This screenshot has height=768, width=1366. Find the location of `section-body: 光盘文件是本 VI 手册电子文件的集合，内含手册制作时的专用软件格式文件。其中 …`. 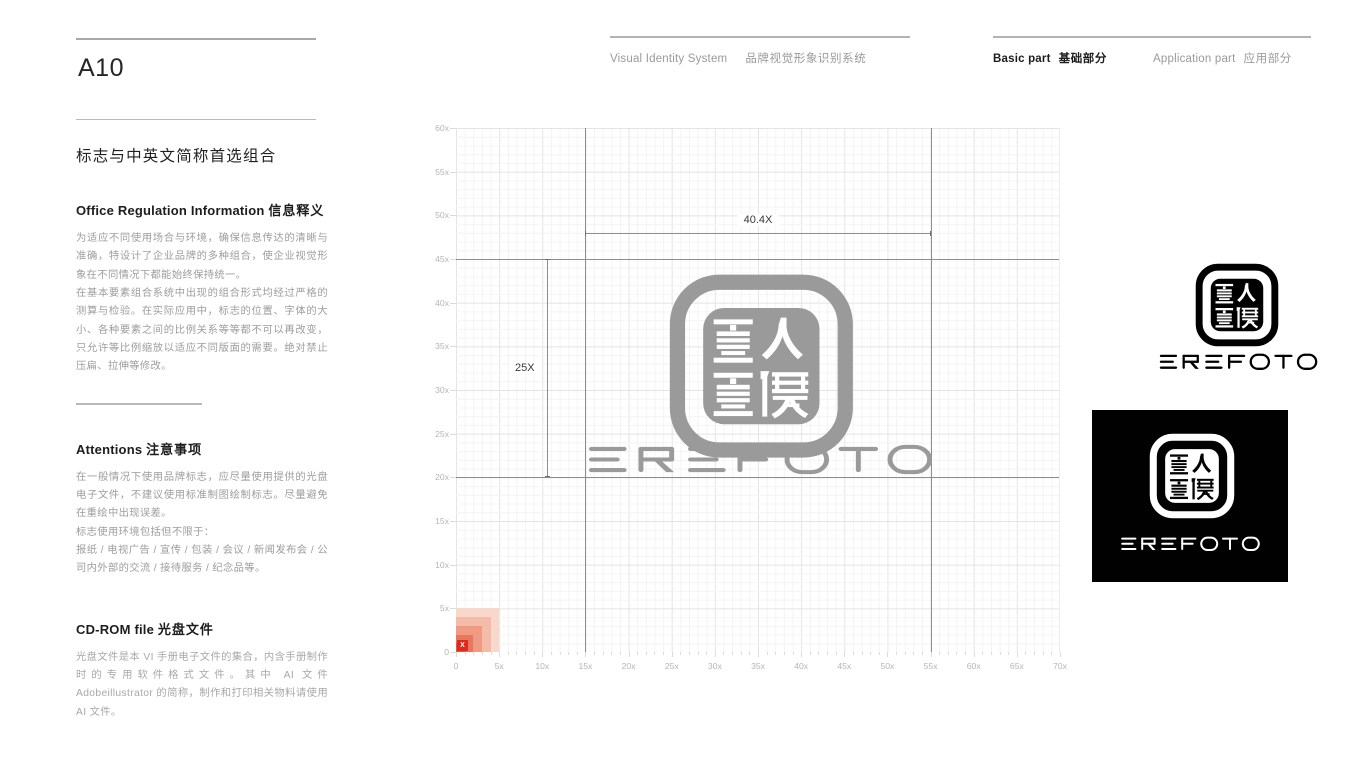

section-body: 光盘文件是本 VI 手册电子文件的集合，内含手册制作时的专用软件格式文件。其中 … is located at coordinates (202, 685).